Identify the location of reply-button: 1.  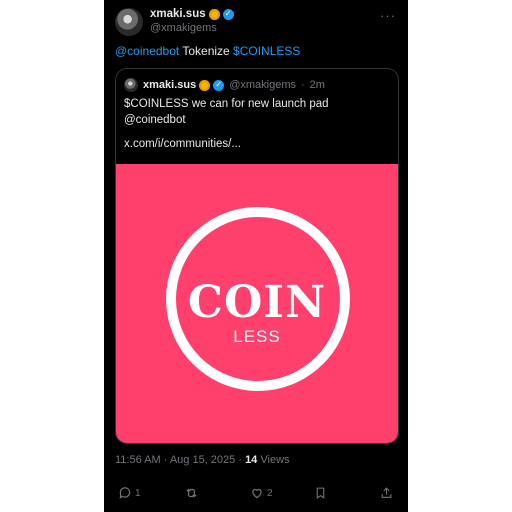
(129, 493).